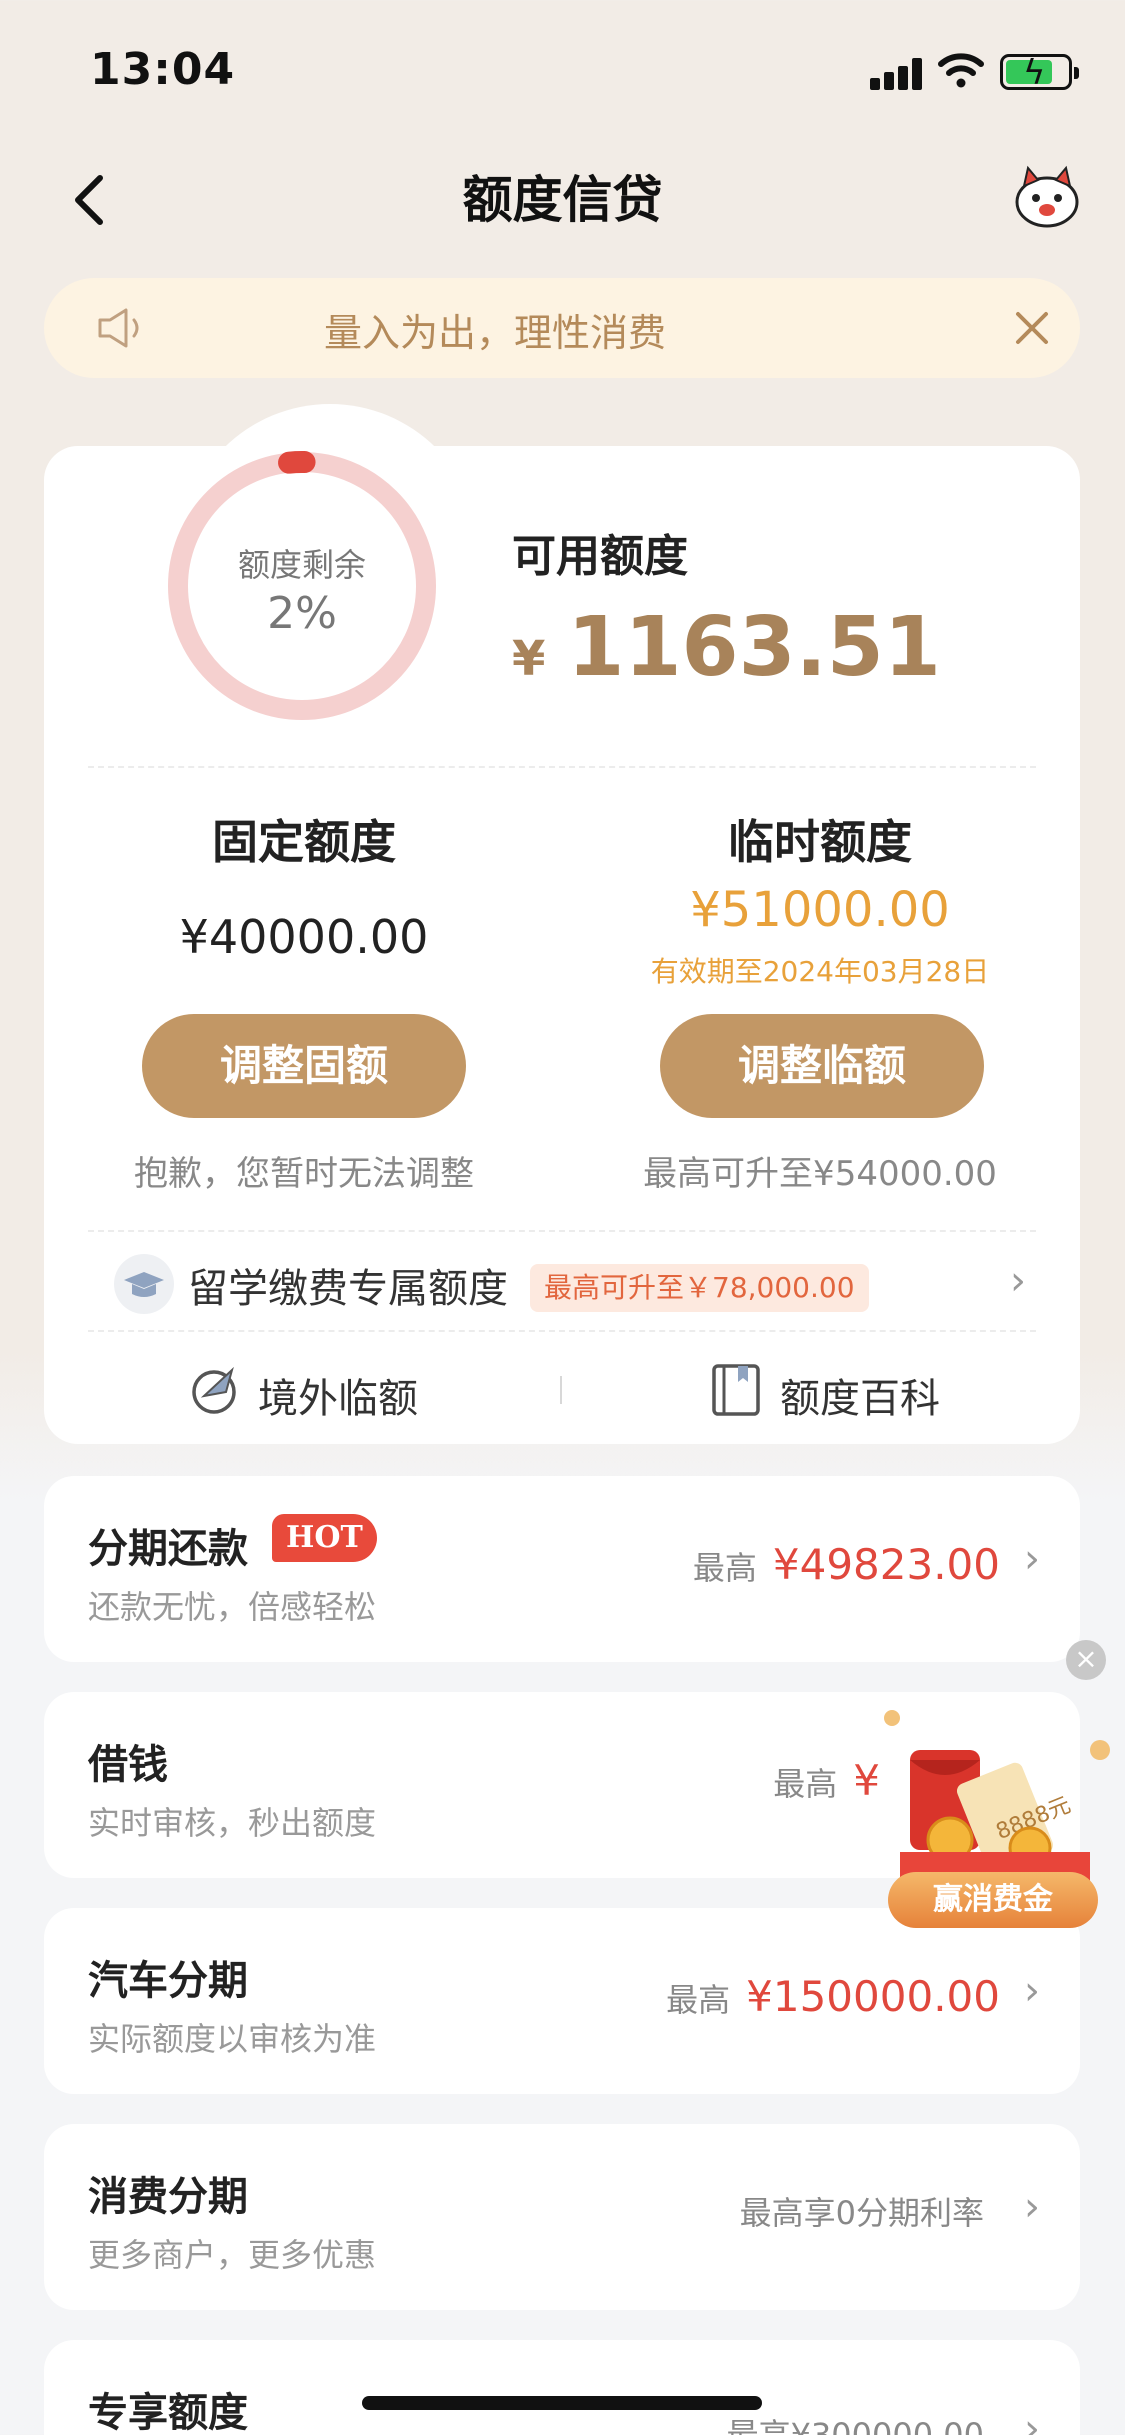 The image size is (1125, 2435). Describe the element at coordinates (1086, 1660) in the screenshot. I see `promo-close-button: ×` at that location.